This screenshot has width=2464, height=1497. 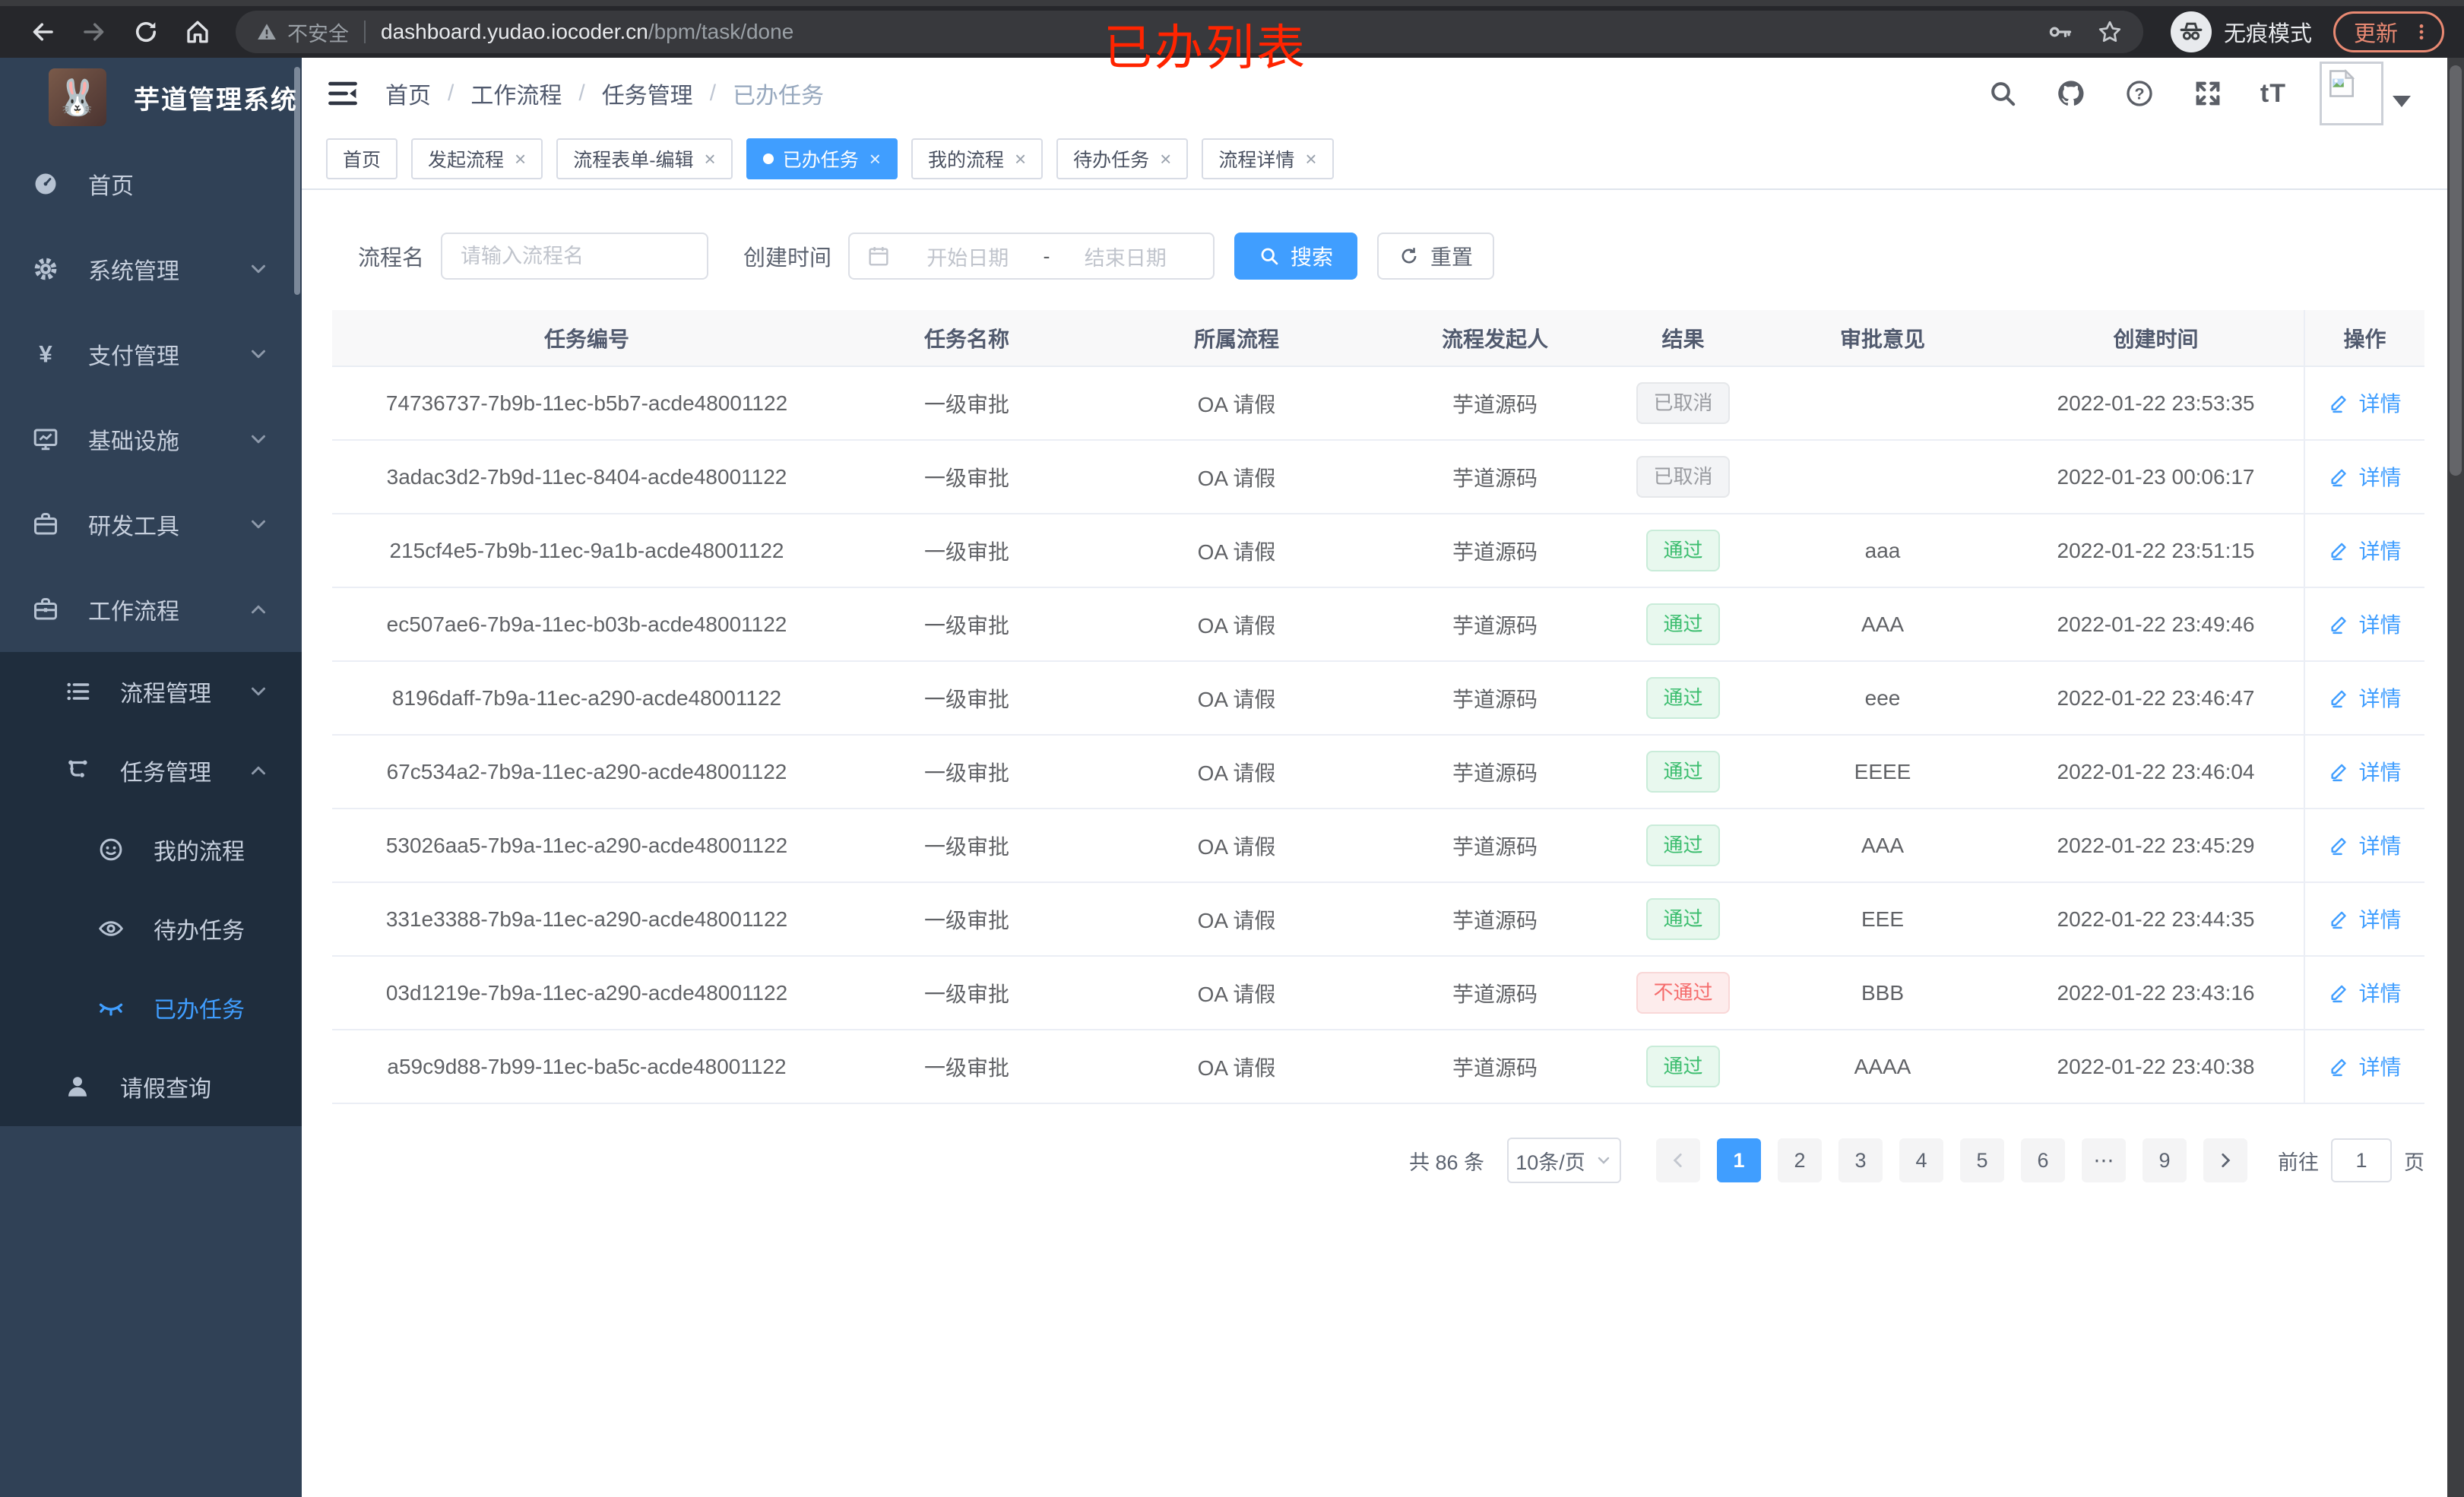 What do you see at coordinates (151, 439) in the screenshot?
I see `sidebar-item-infrastructure: 基础设施` at bounding box center [151, 439].